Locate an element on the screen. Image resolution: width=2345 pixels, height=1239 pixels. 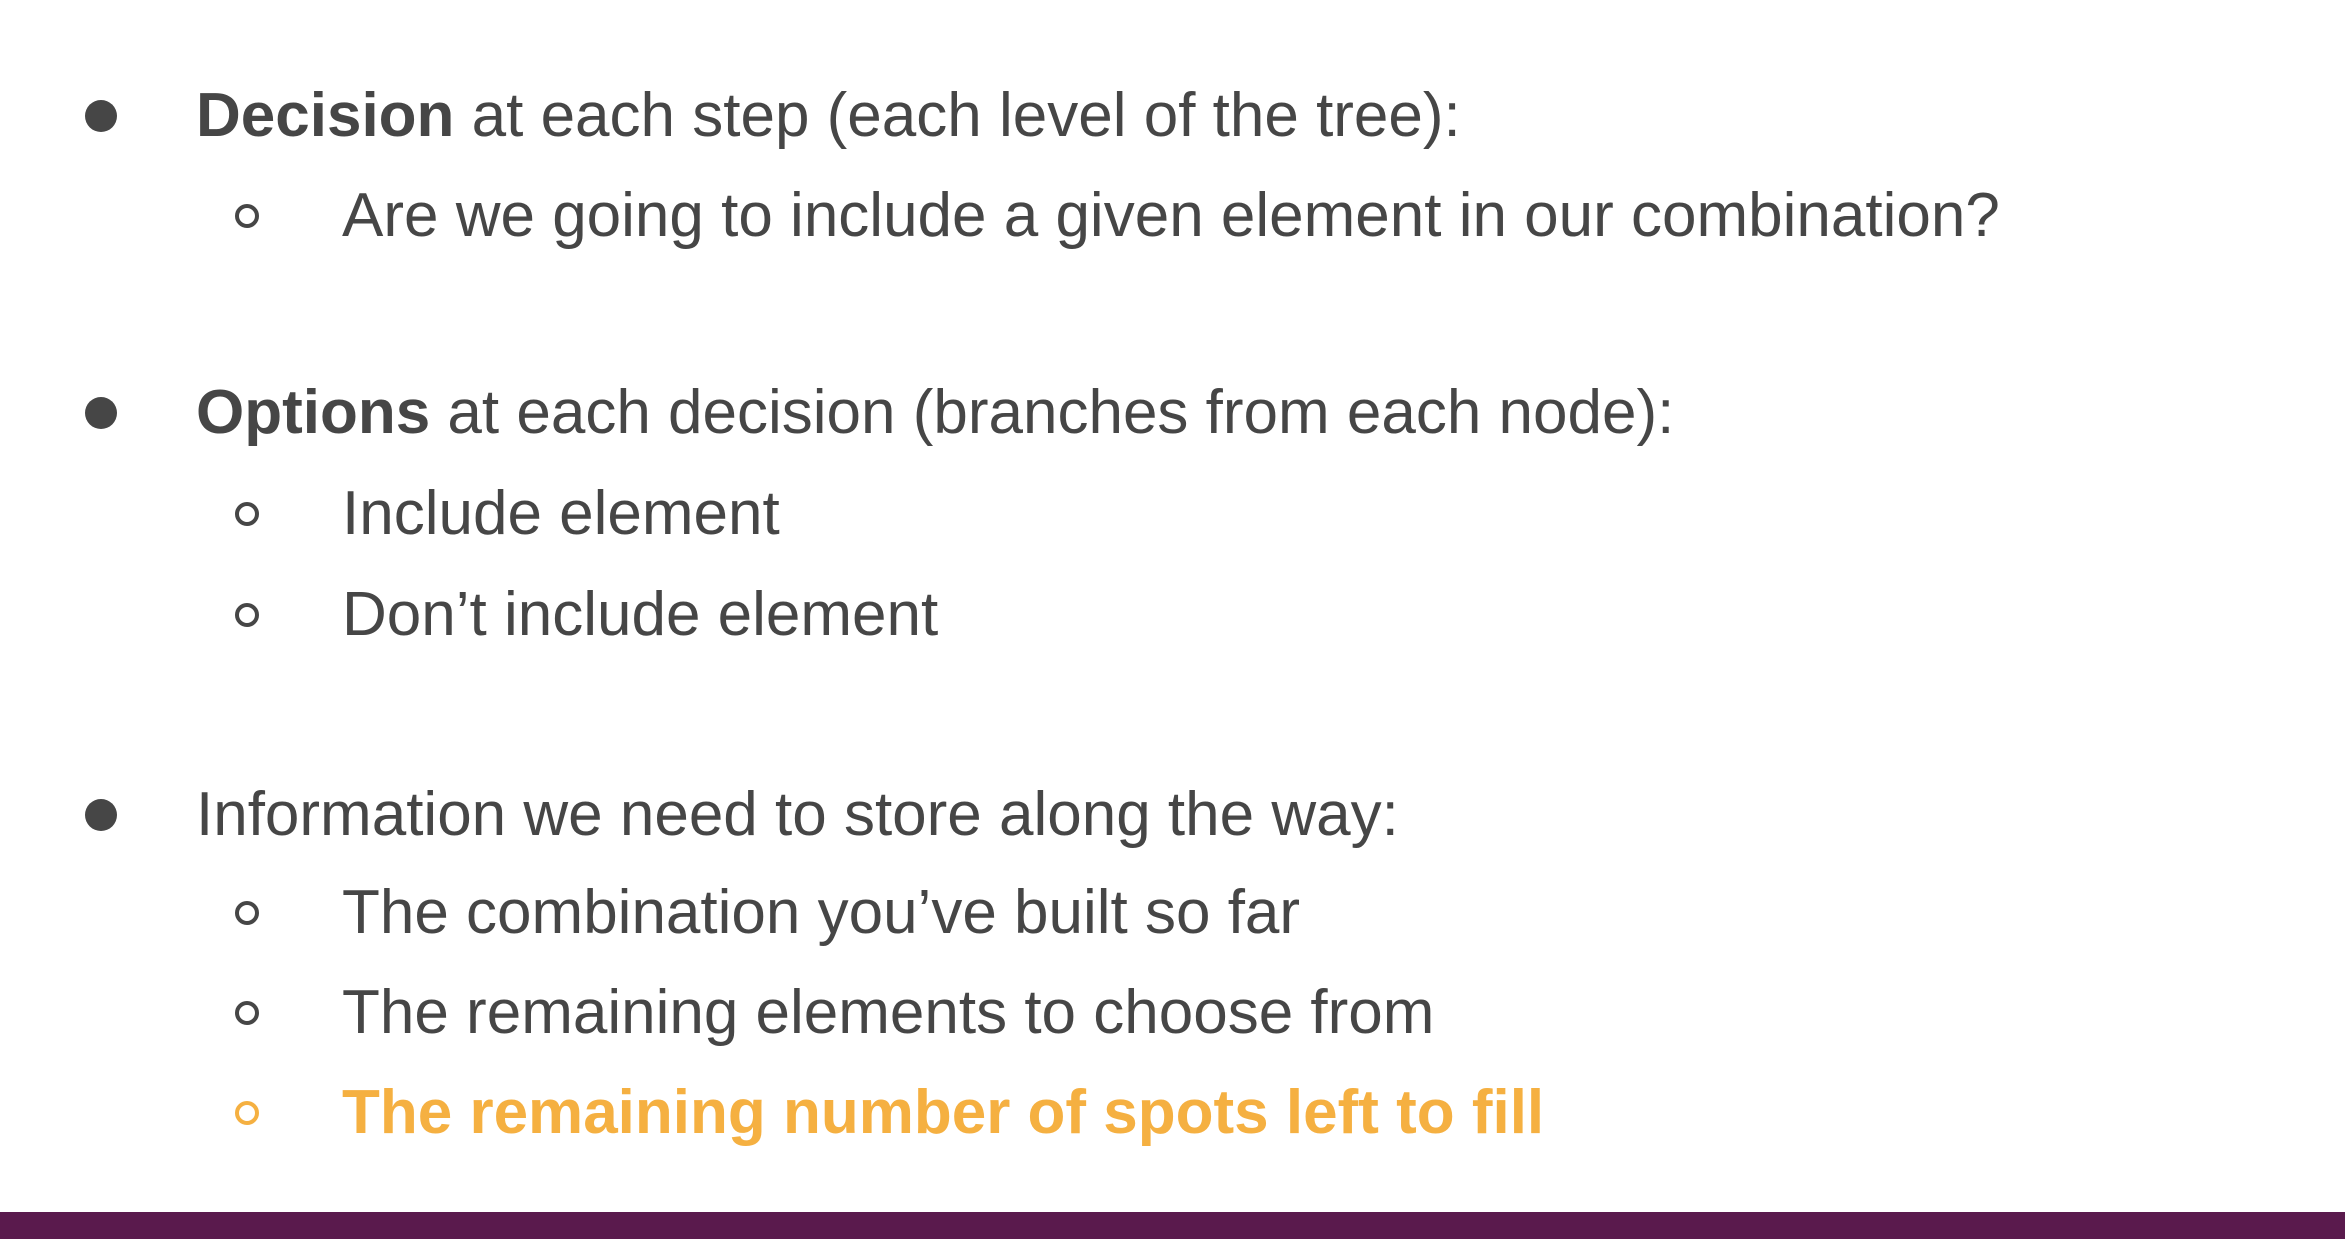
sub-bullet: The remaining elements to choose from is located at coordinates (1172, 1013).